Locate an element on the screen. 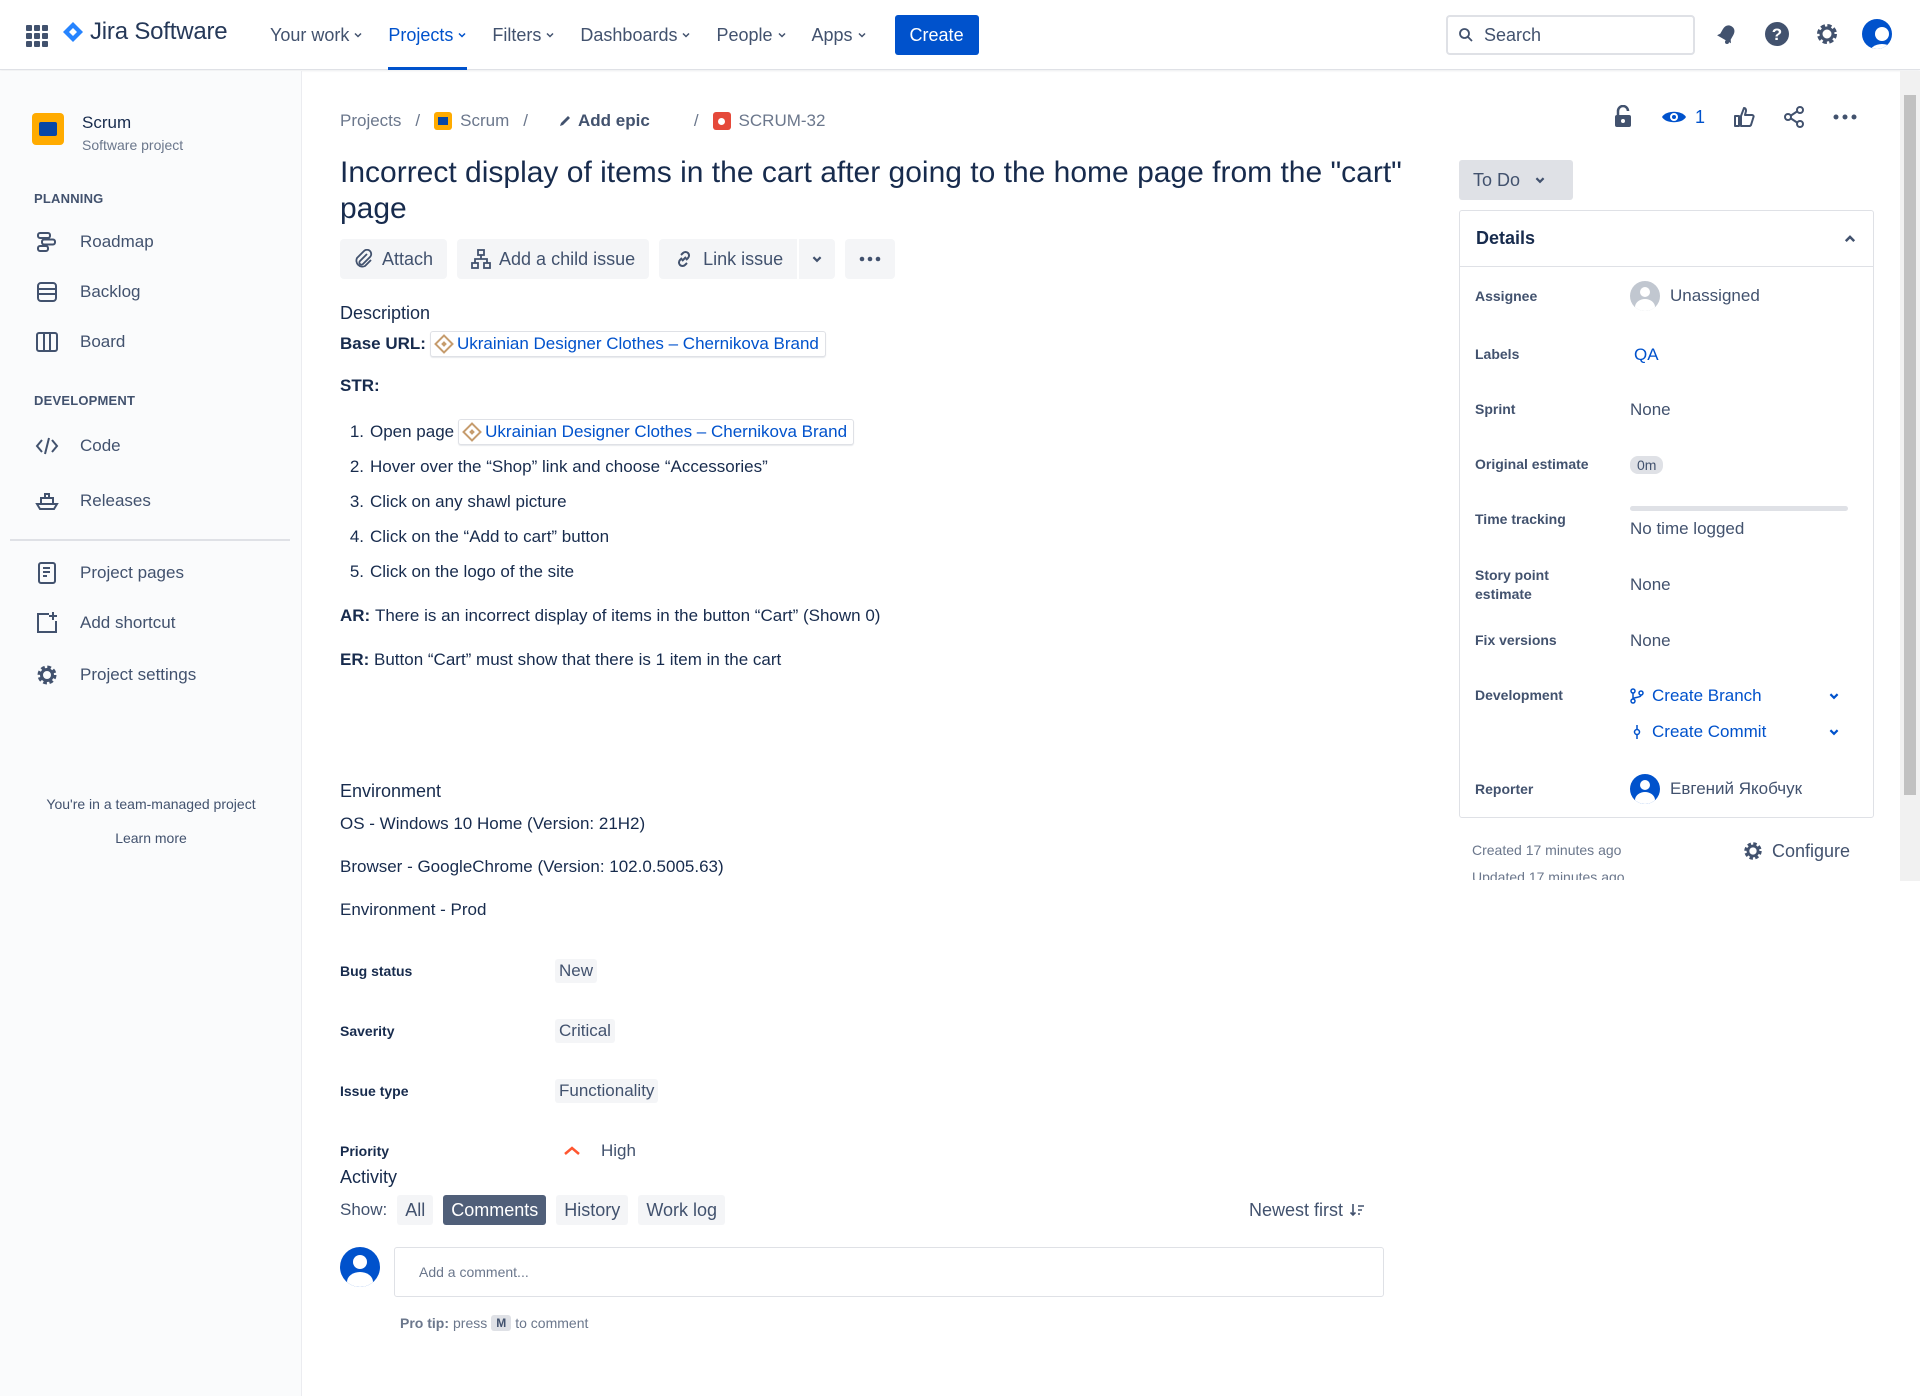 The height and width of the screenshot is (1396, 1920). sidebar-item-project-pages: Project pages is located at coordinates (108, 573).